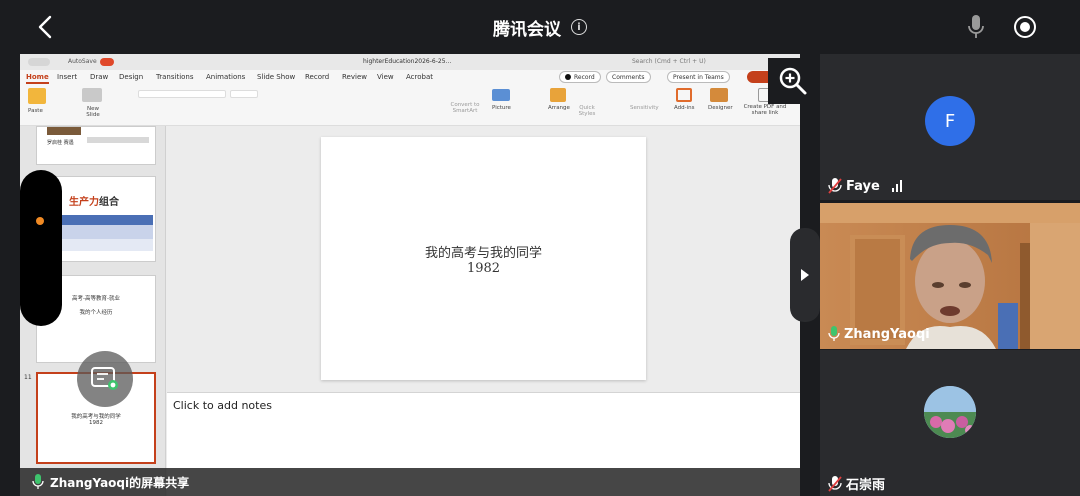 This screenshot has width=1080, height=496. I want to click on tab-design: Design, so click(131, 77).